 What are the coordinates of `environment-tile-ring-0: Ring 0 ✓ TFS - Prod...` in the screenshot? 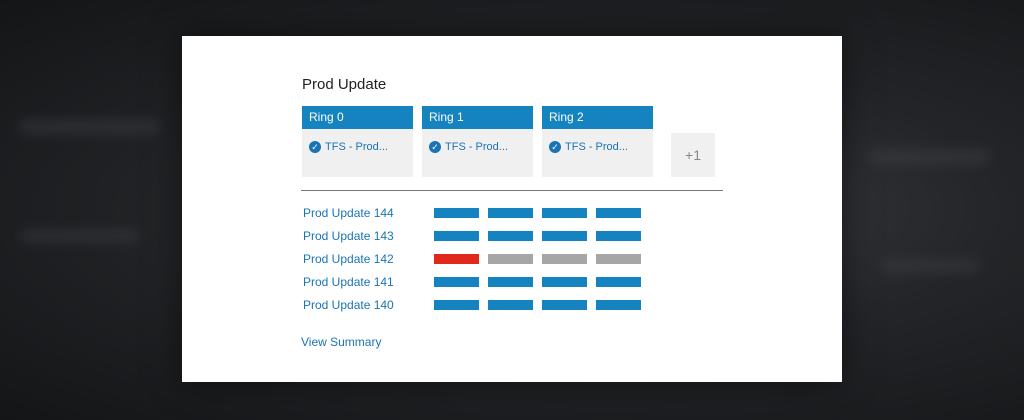 It's located at (357, 141).